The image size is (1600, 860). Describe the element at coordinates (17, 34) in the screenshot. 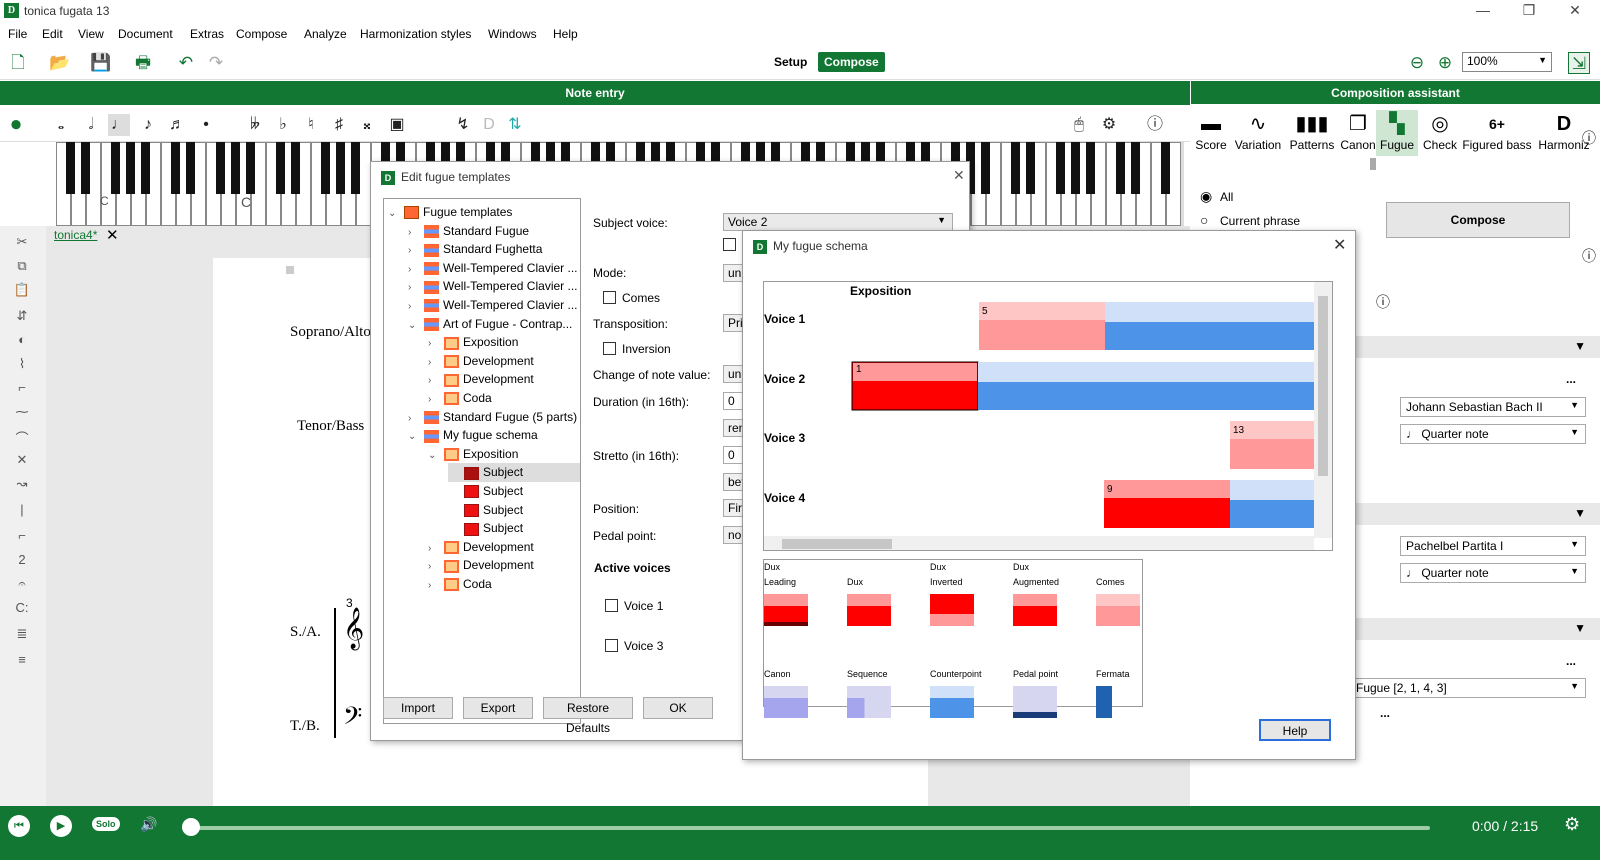

I see `menu-file: File` at that location.